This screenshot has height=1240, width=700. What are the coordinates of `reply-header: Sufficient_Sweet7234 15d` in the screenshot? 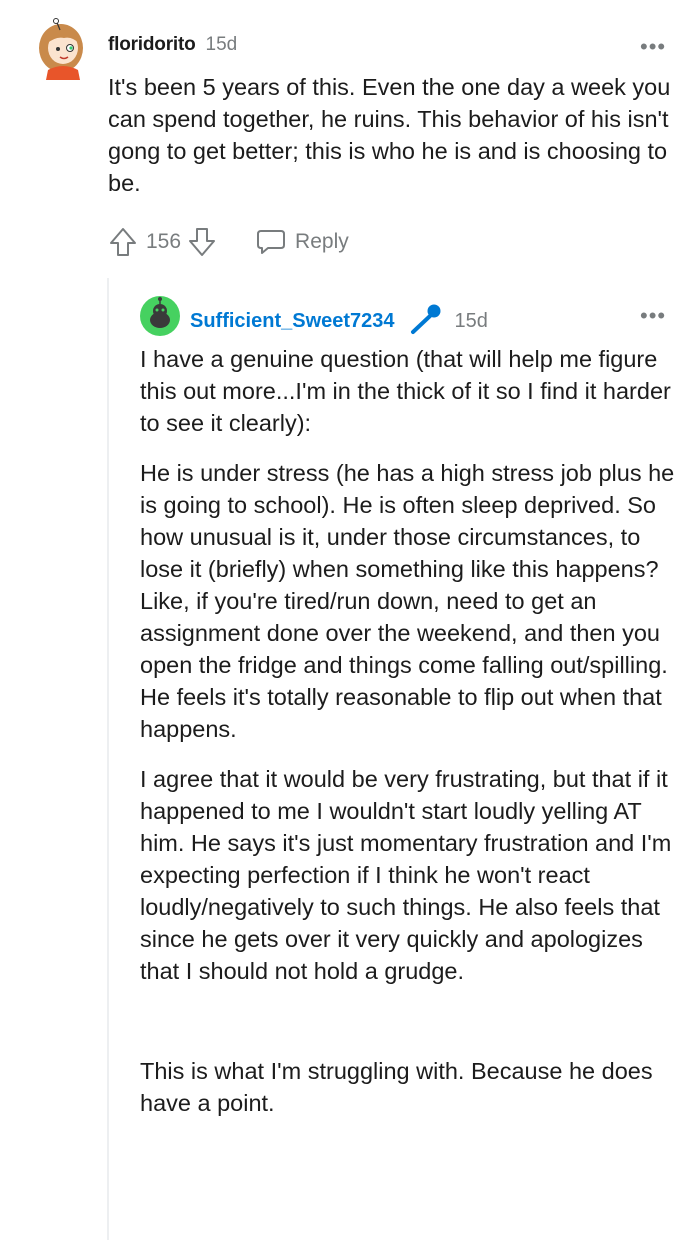 It's located at (339, 321).